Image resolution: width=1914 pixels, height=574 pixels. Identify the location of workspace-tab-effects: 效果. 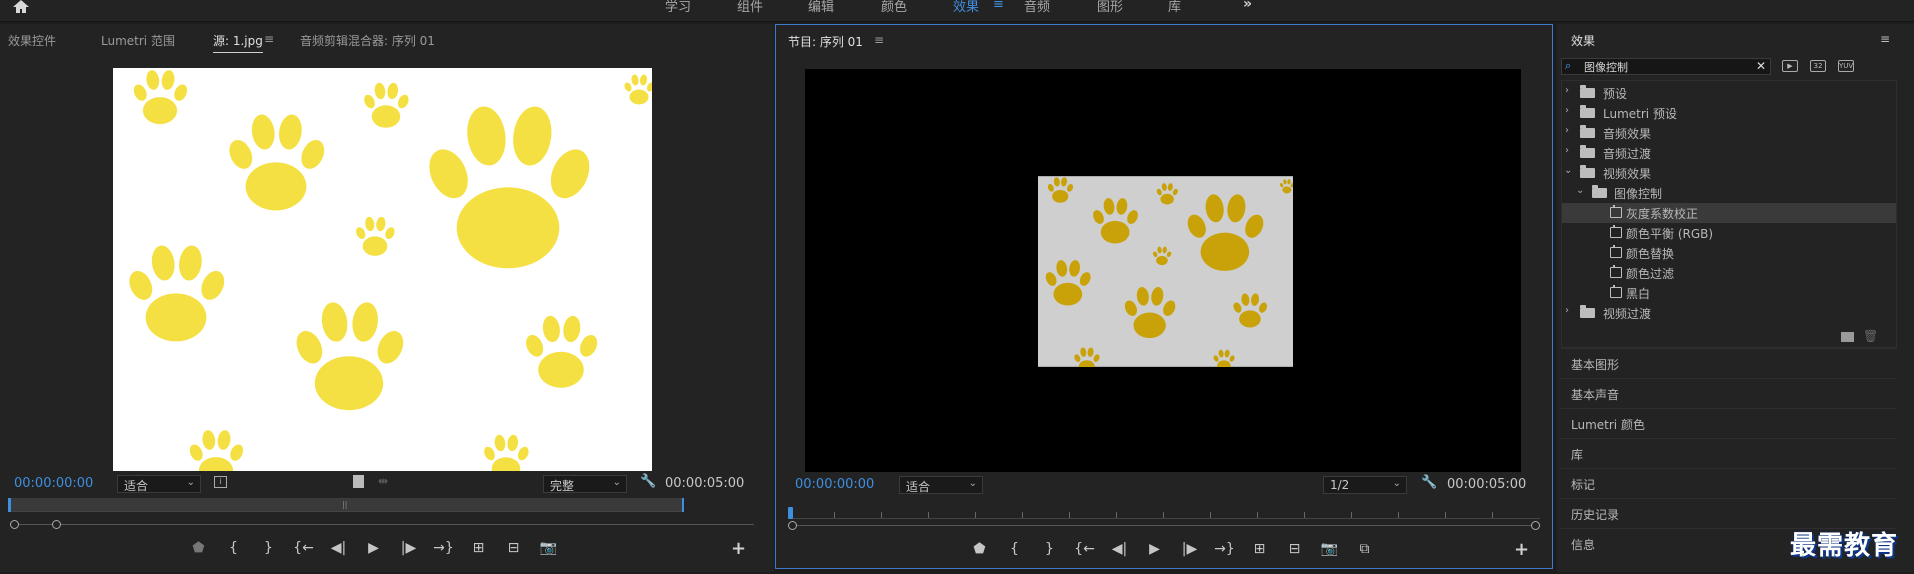
(966, 7).